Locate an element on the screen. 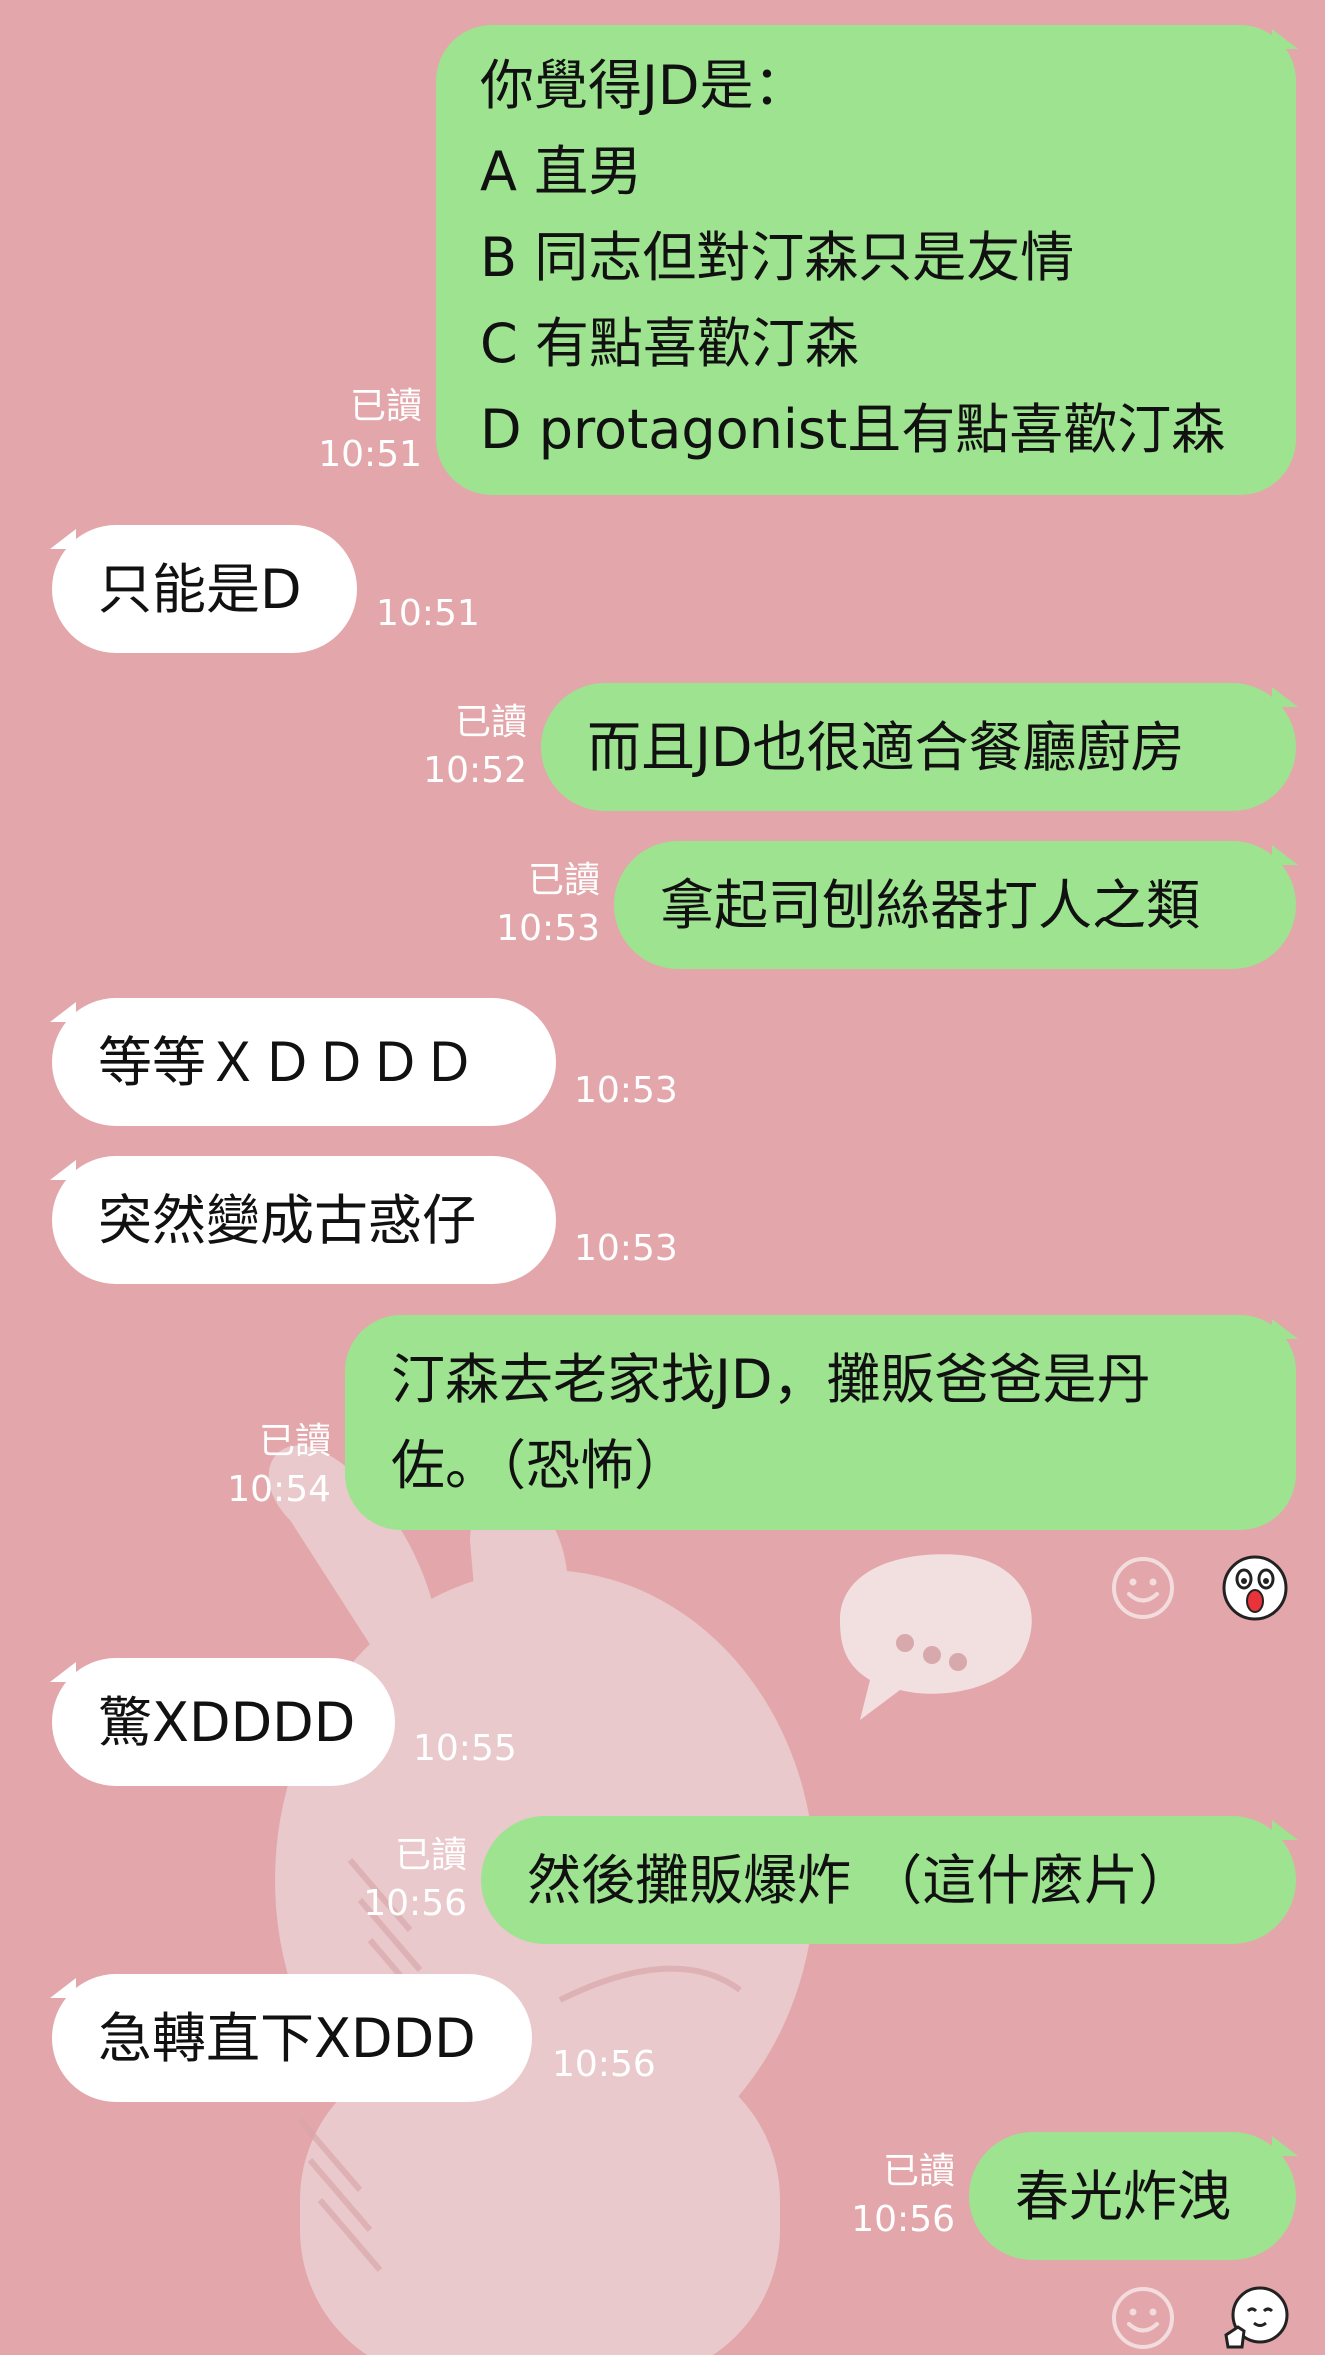 The image size is (1325, 2355). message-text-line: 拿起司刨絲器打人之類 is located at coordinates (930, 905).